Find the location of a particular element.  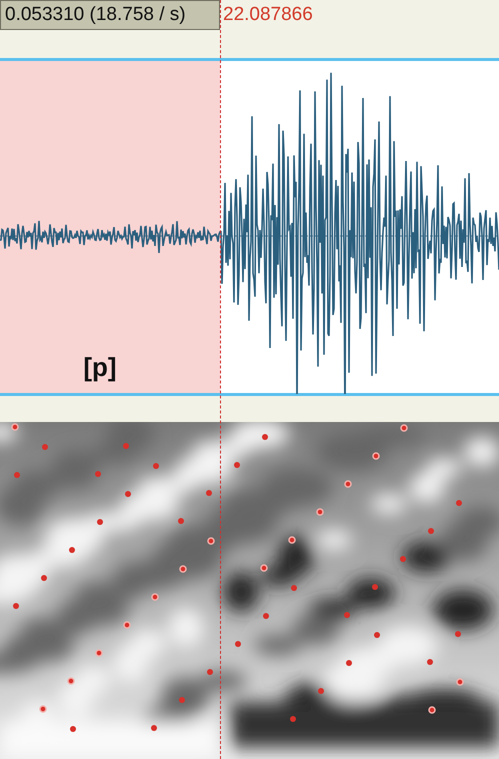

selection-duration: 0.053310 (18.758 / s) is located at coordinates (110, 15).